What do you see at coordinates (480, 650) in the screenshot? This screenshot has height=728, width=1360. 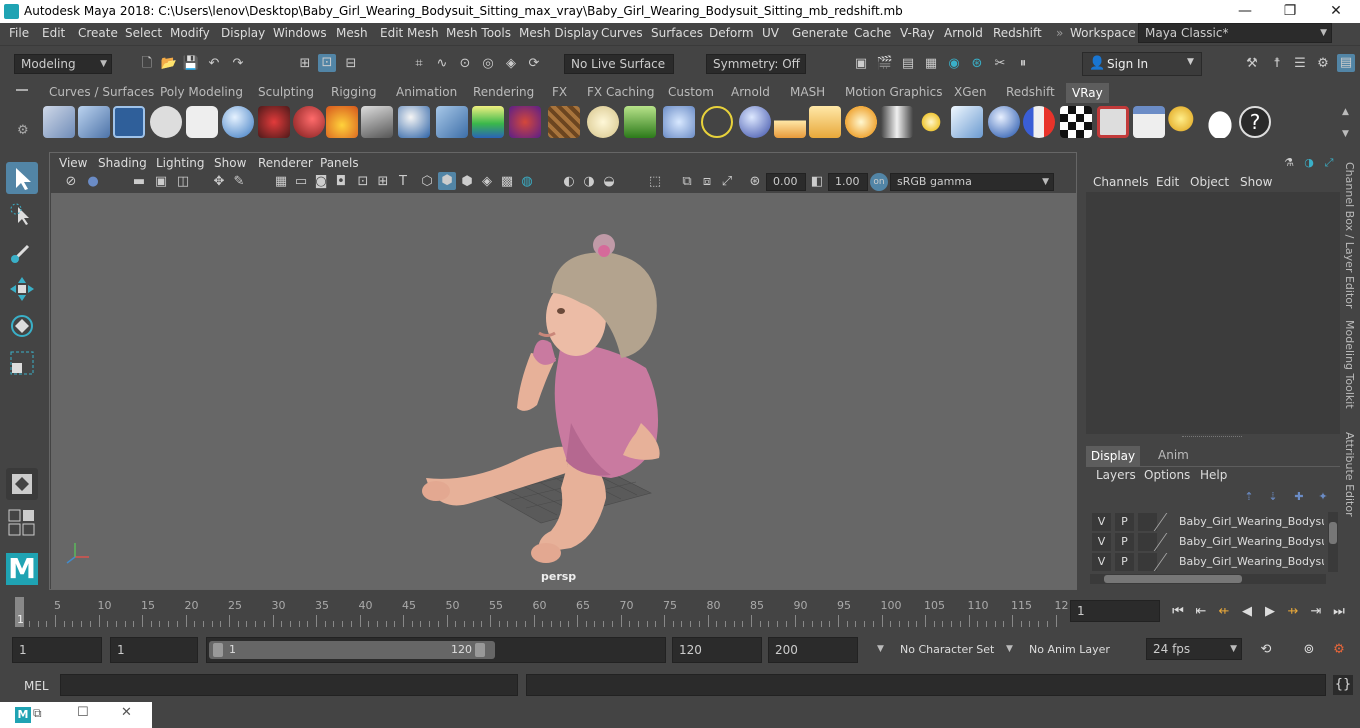 I see `range-end-handle` at bounding box center [480, 650].